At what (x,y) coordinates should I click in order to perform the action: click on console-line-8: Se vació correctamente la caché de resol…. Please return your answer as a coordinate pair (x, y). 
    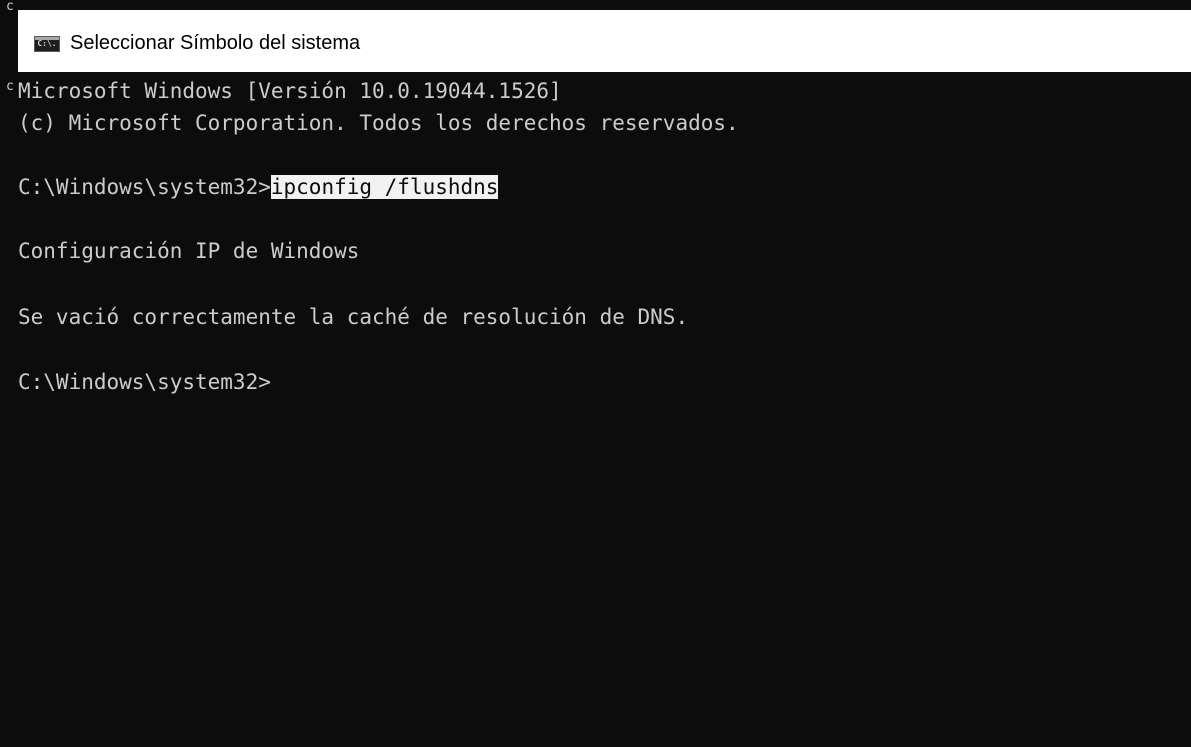
    Looking at the image, I should click on (353, 317).